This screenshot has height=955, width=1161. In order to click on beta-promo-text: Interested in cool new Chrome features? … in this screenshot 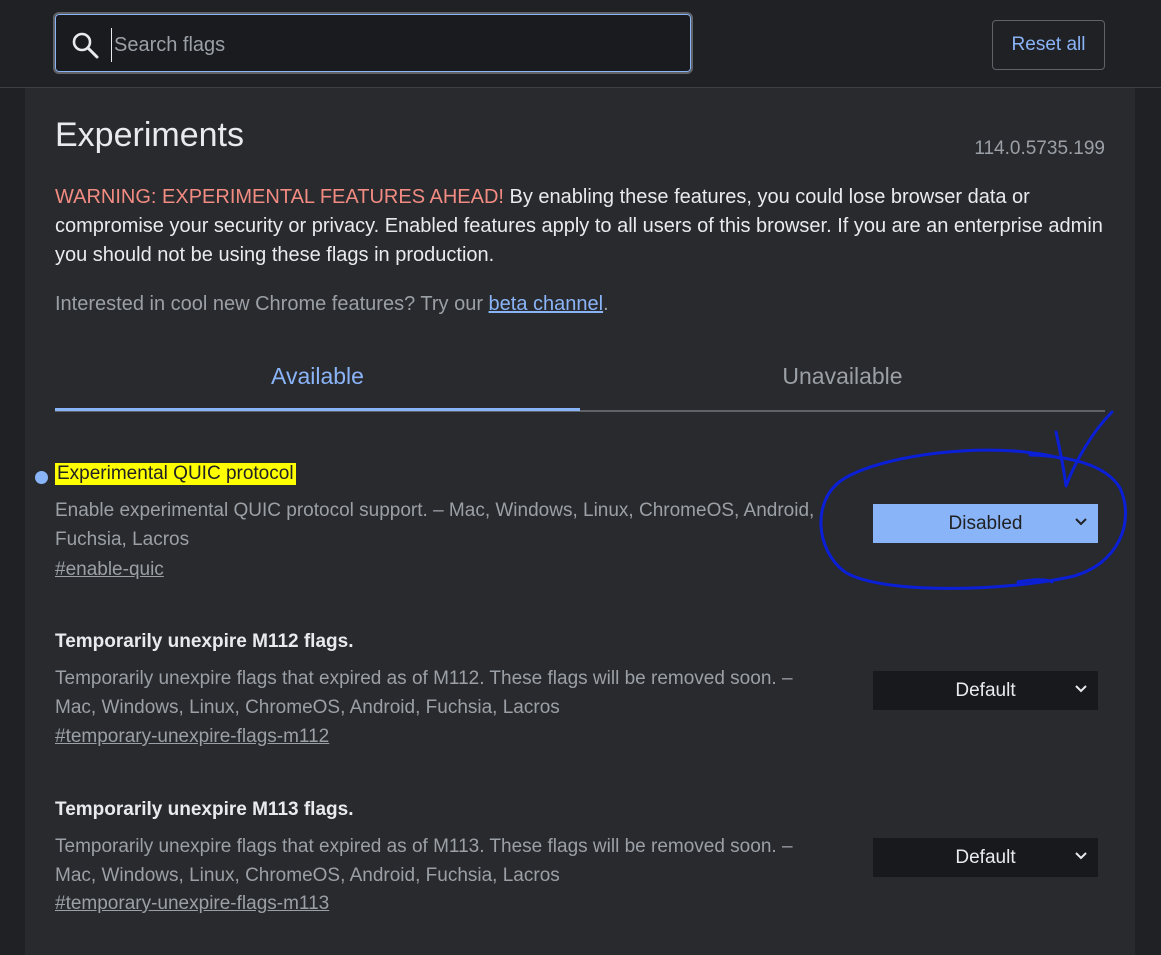, I will do `click(272, 304)`.